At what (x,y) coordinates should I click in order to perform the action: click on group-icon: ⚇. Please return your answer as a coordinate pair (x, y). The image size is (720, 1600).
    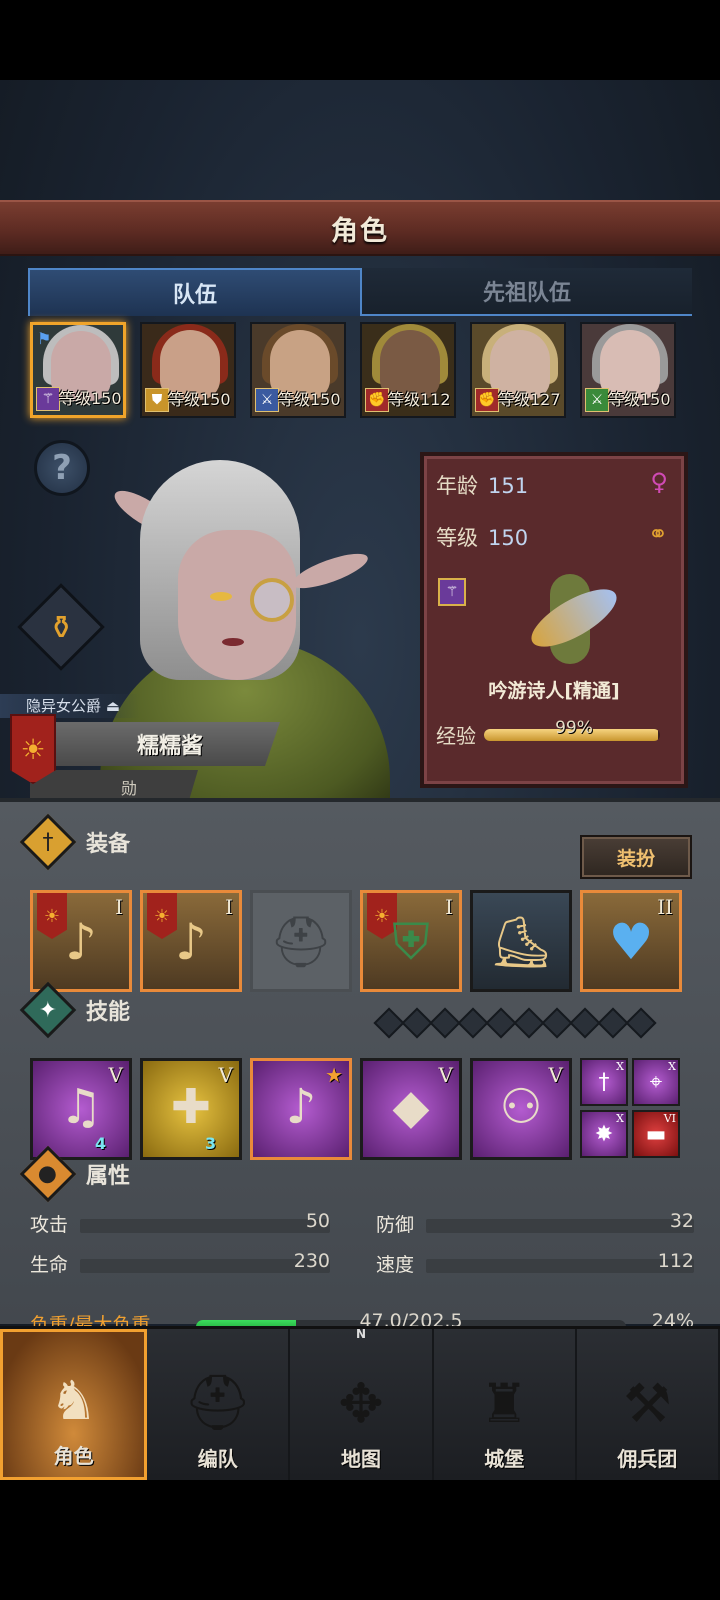
    Looking at the image, I should click on (521, 1107).